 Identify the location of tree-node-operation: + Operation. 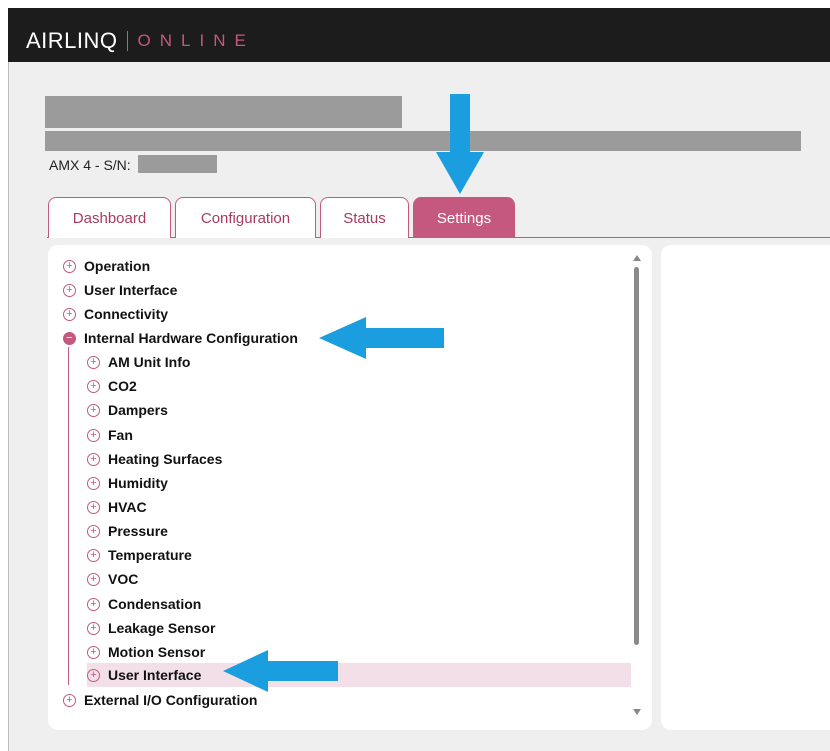
(106, 266).